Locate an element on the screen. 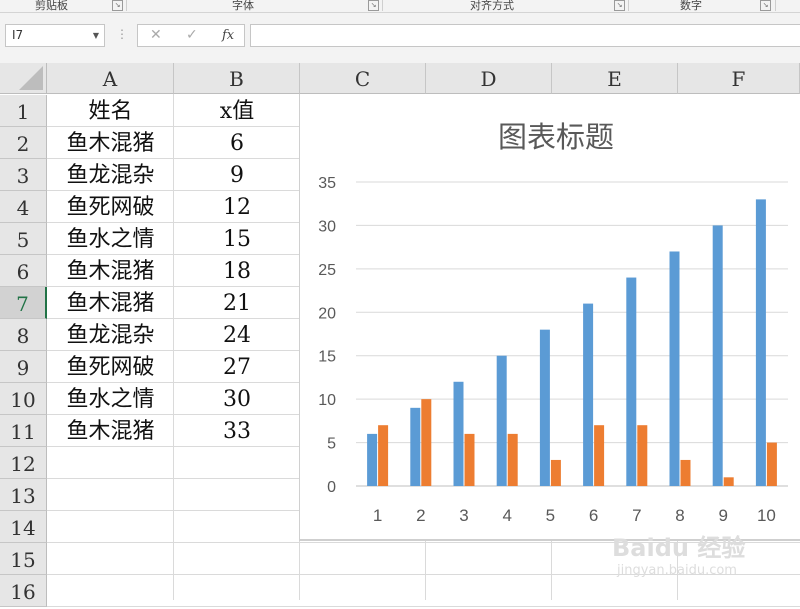 Image resolution: width=800 pixels, height=609 pixels. y-tick-label: 25 is located at coordinates (327, 270).